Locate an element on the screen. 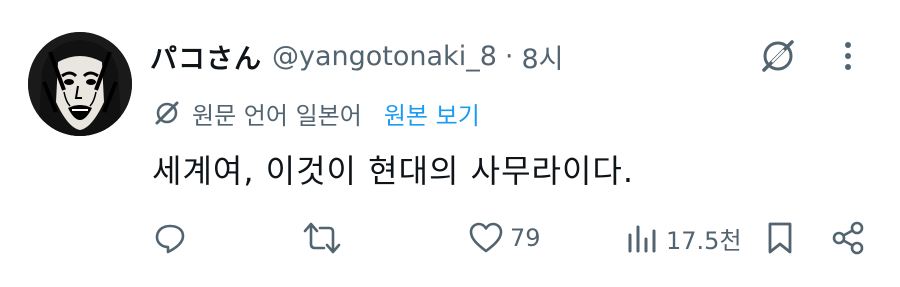  avatar-illustration is located at coordinates (80, 84).